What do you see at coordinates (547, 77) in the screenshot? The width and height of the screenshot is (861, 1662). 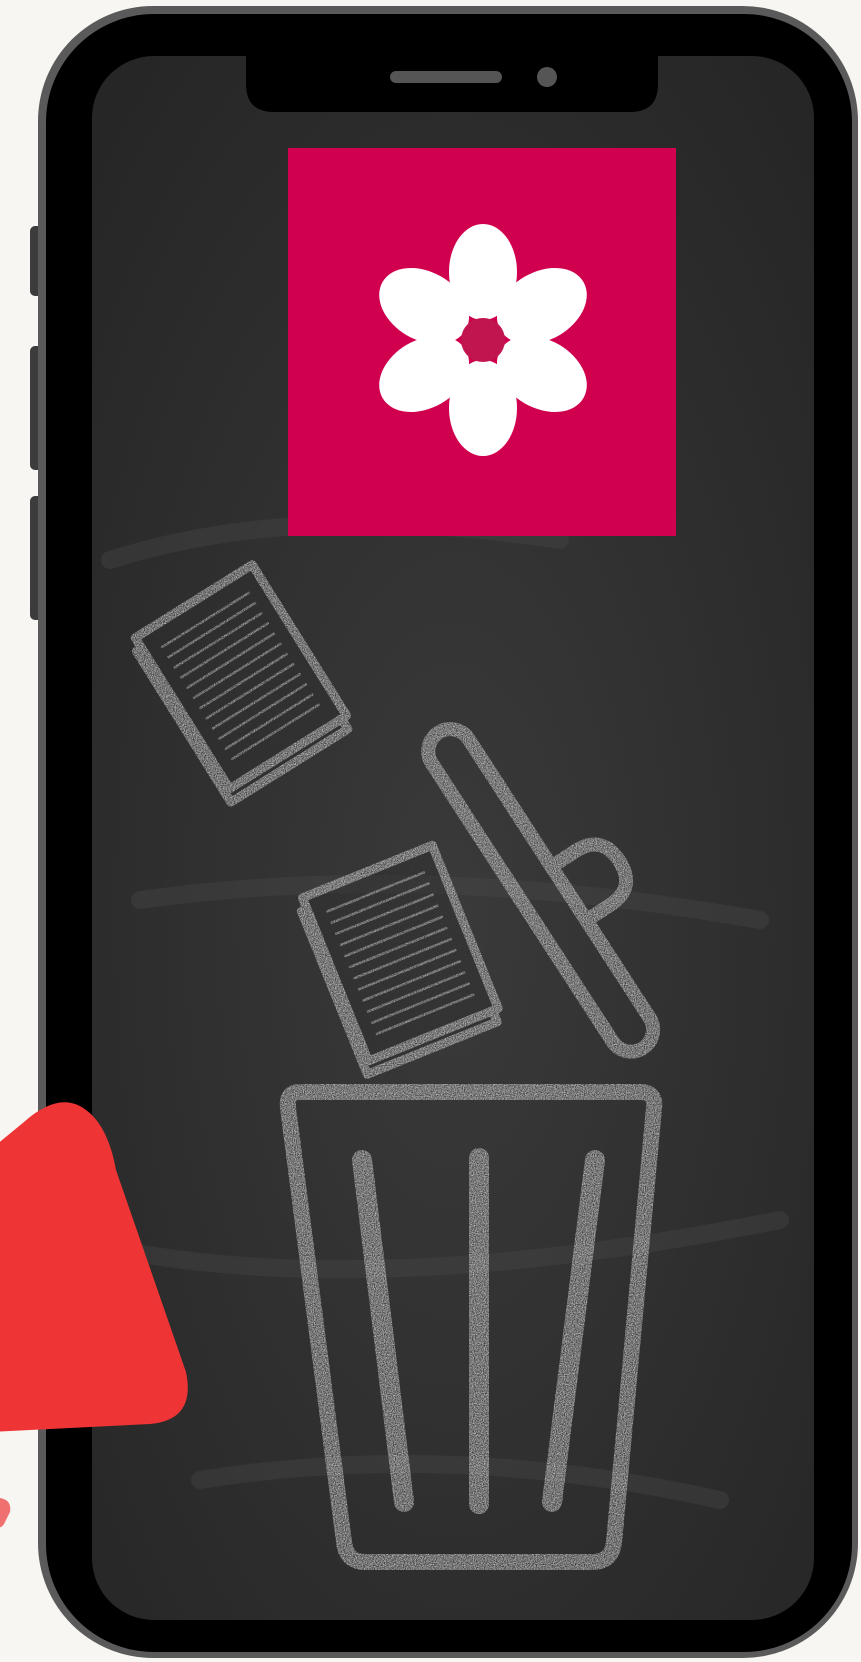 I see `front-camera` at bounding box center [547, 77].